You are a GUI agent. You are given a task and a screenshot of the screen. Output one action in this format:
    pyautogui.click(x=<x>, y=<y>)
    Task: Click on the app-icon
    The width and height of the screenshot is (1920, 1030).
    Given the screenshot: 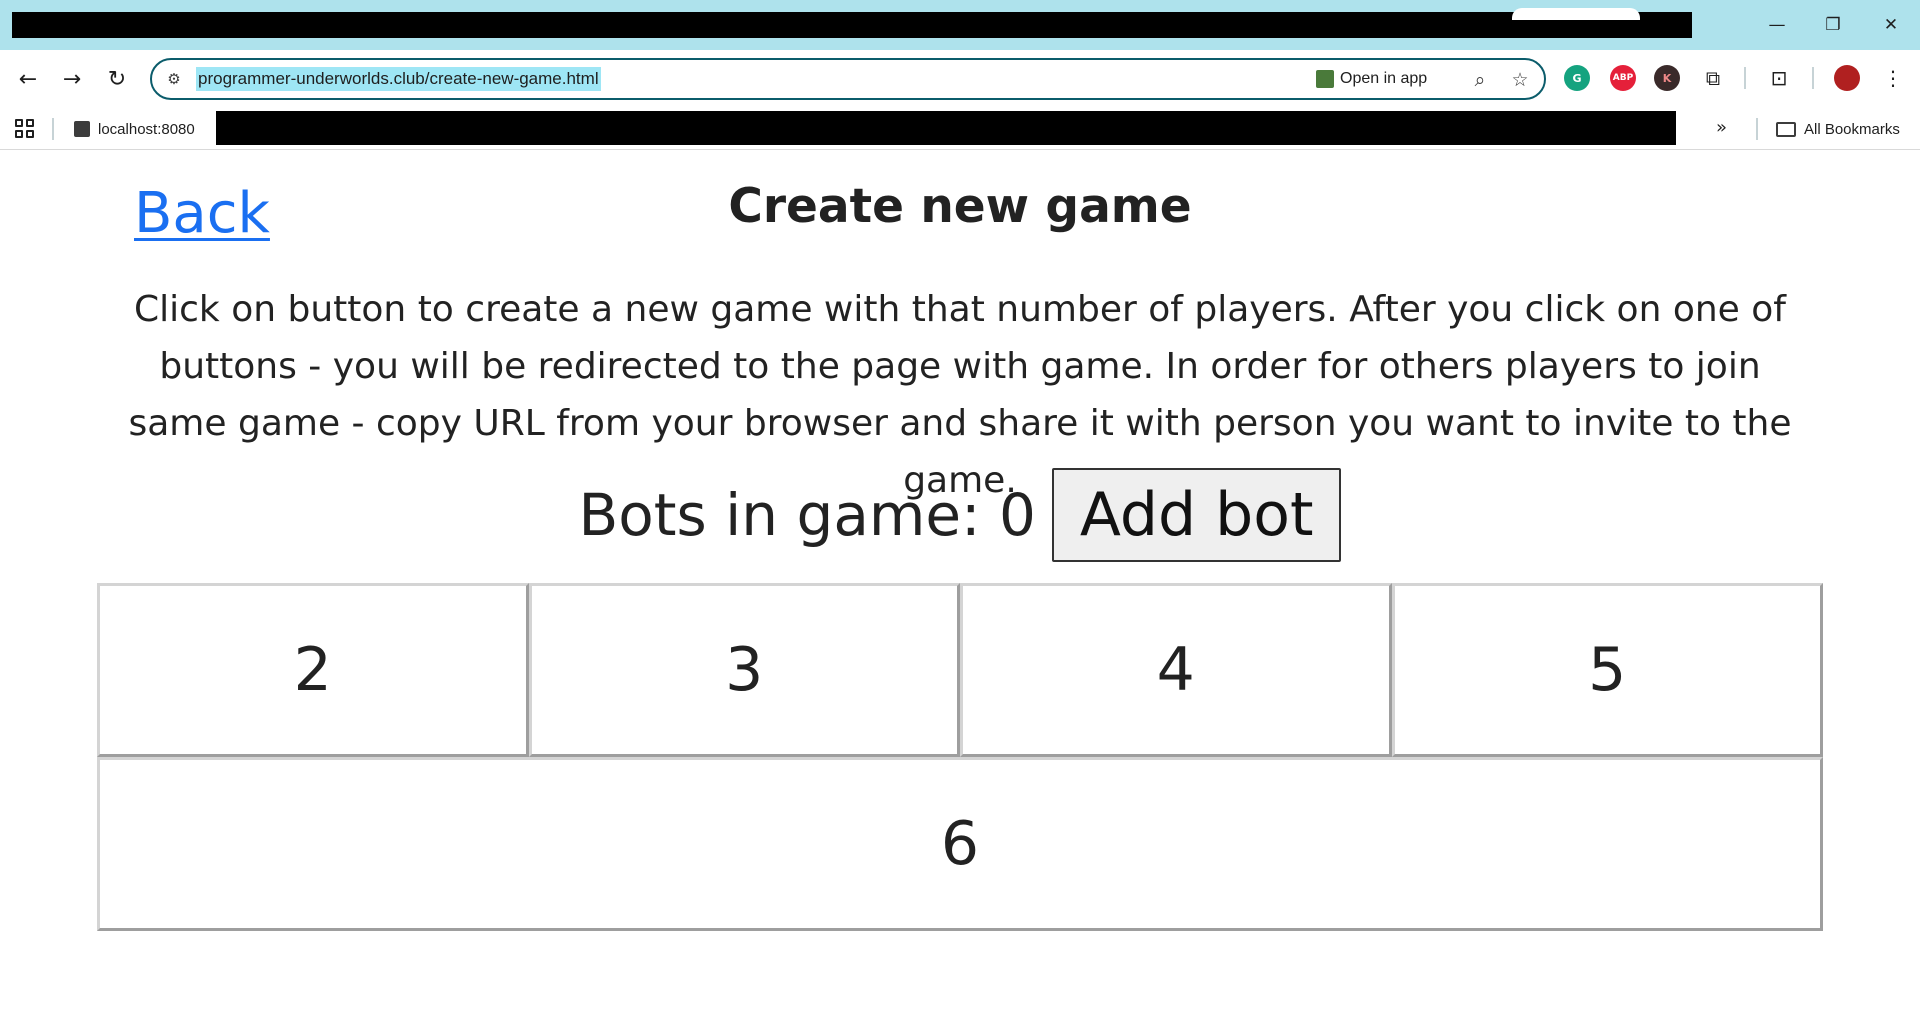 What is the action you would take?
    pyautogui.click(x=1325, y=79)
    